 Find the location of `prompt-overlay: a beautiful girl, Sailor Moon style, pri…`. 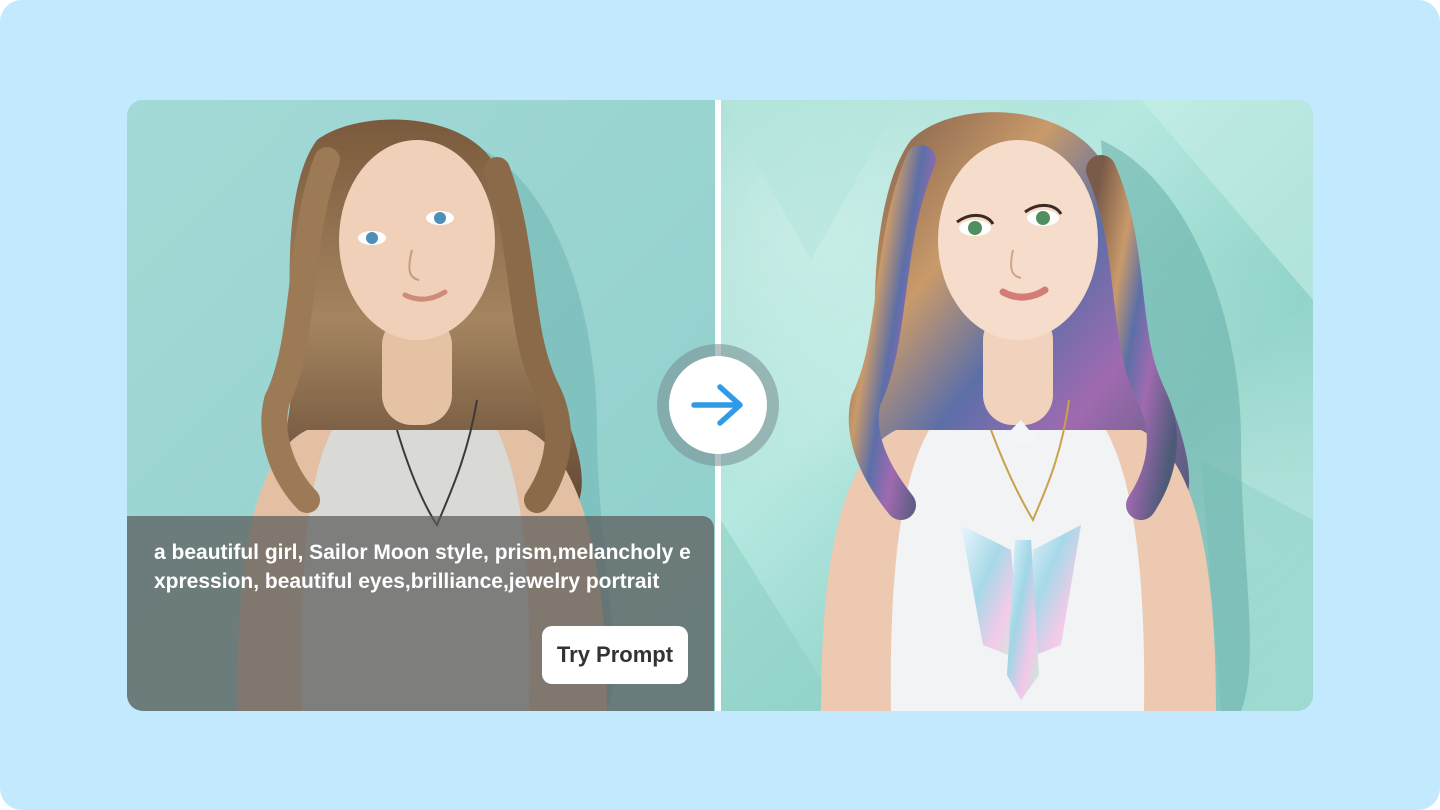

prompt-overlay: a beautiful girl, Sailor Moon style, pri… is located at coordinates (420, 613).